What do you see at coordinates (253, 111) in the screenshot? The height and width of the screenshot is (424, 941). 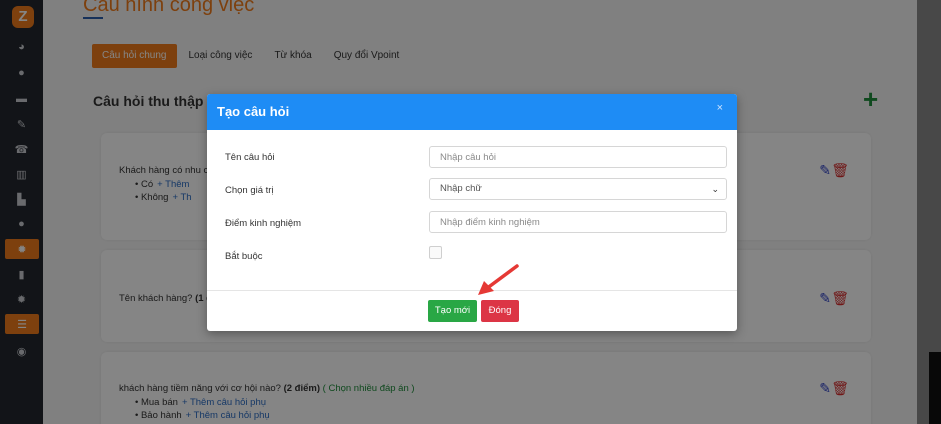 I see `modal-title: Tạo câu hỏi` at bounding box center [253, 111].